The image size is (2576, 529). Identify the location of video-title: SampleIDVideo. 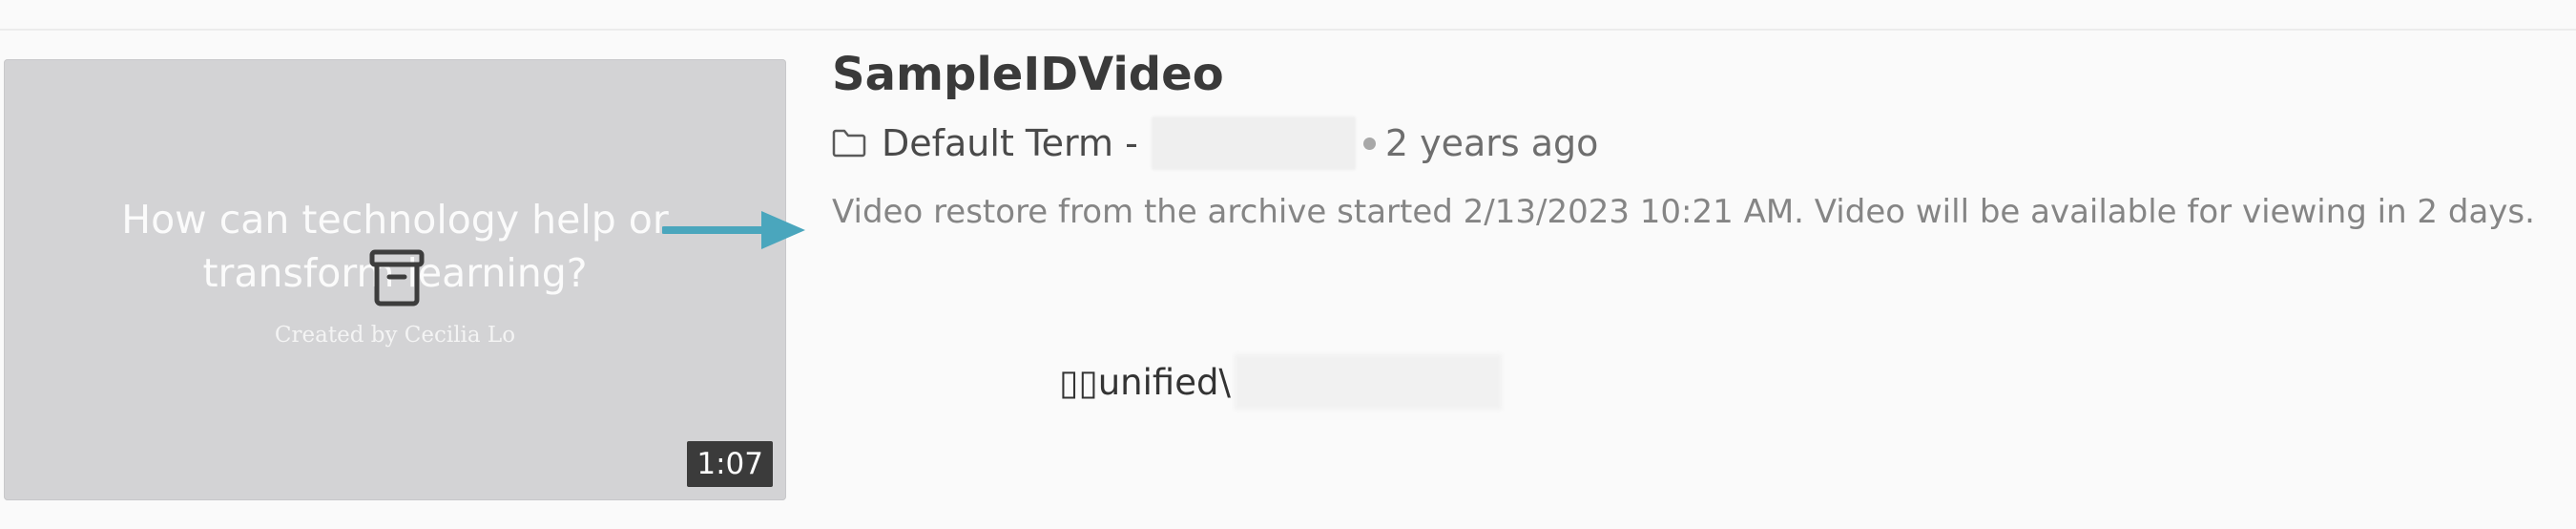
(1028, 74).